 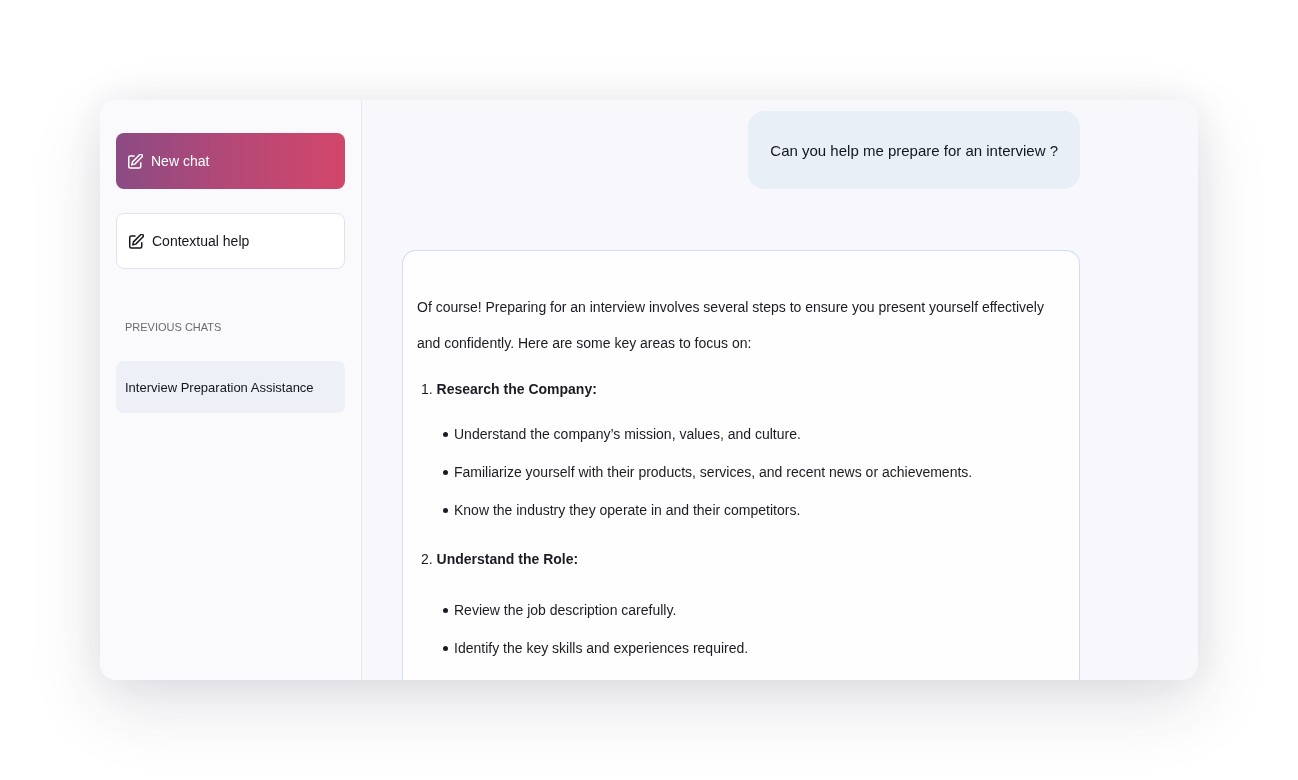 I want to click on chat-history-item: Interview Preparation Assistance, so click(x=230, y=387).